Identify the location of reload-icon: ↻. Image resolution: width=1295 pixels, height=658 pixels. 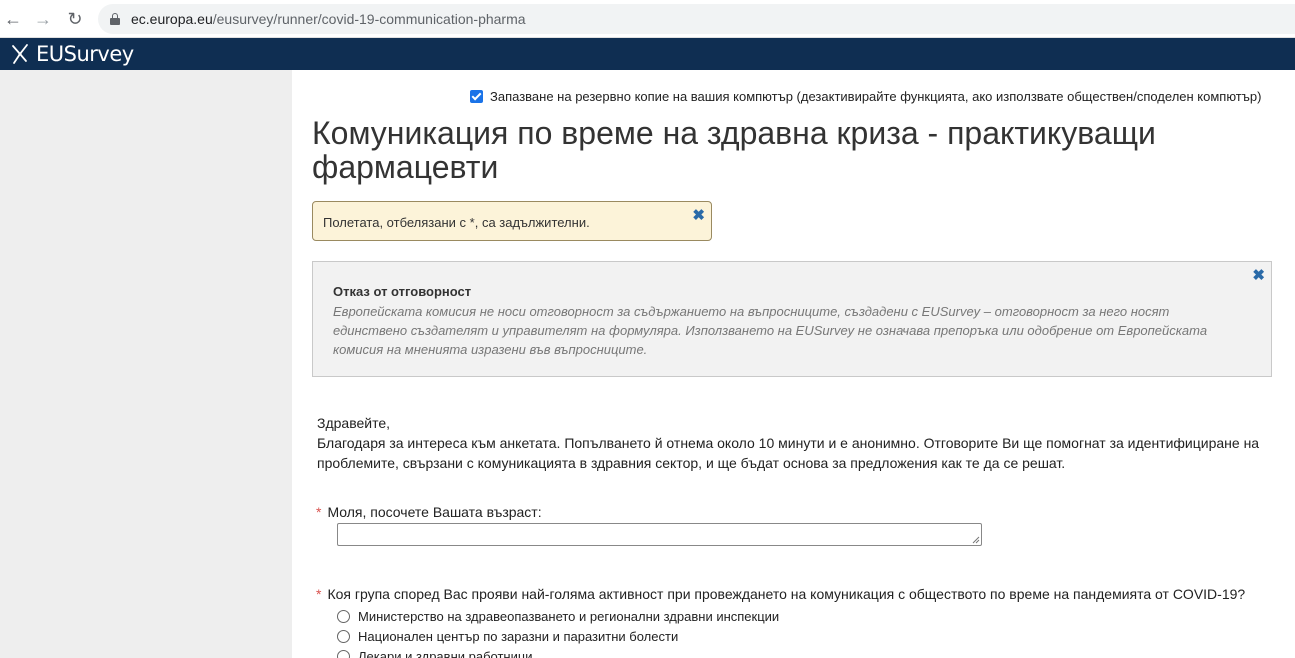
(75, 19).